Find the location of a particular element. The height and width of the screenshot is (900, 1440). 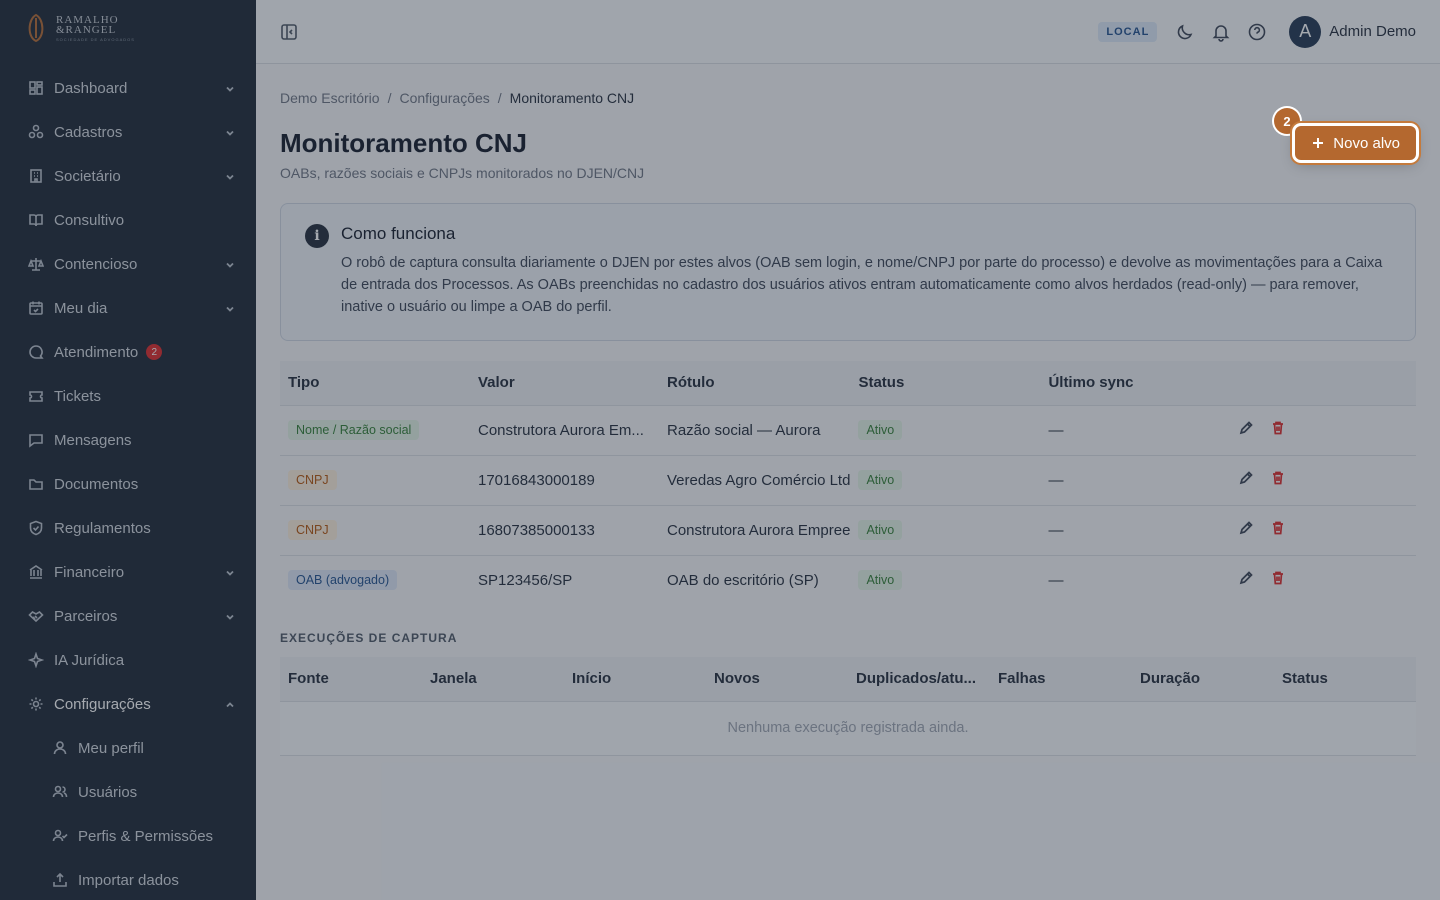

col-header-ultimo-sync: Último sync is located at coordinates (1135, 383).